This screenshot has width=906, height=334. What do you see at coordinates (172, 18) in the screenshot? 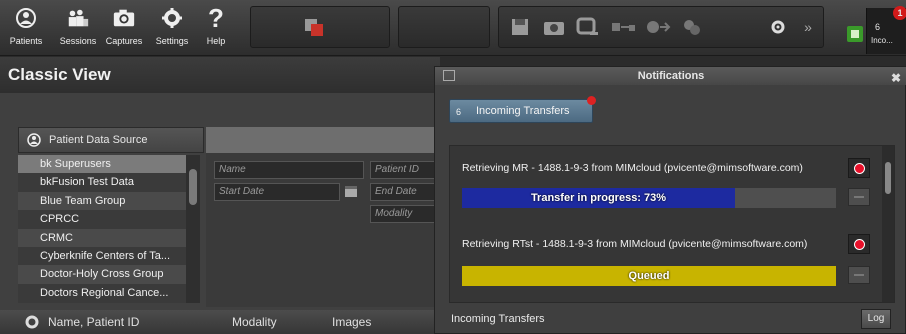
I see `settings-icon` at bounding box center [172, 18].